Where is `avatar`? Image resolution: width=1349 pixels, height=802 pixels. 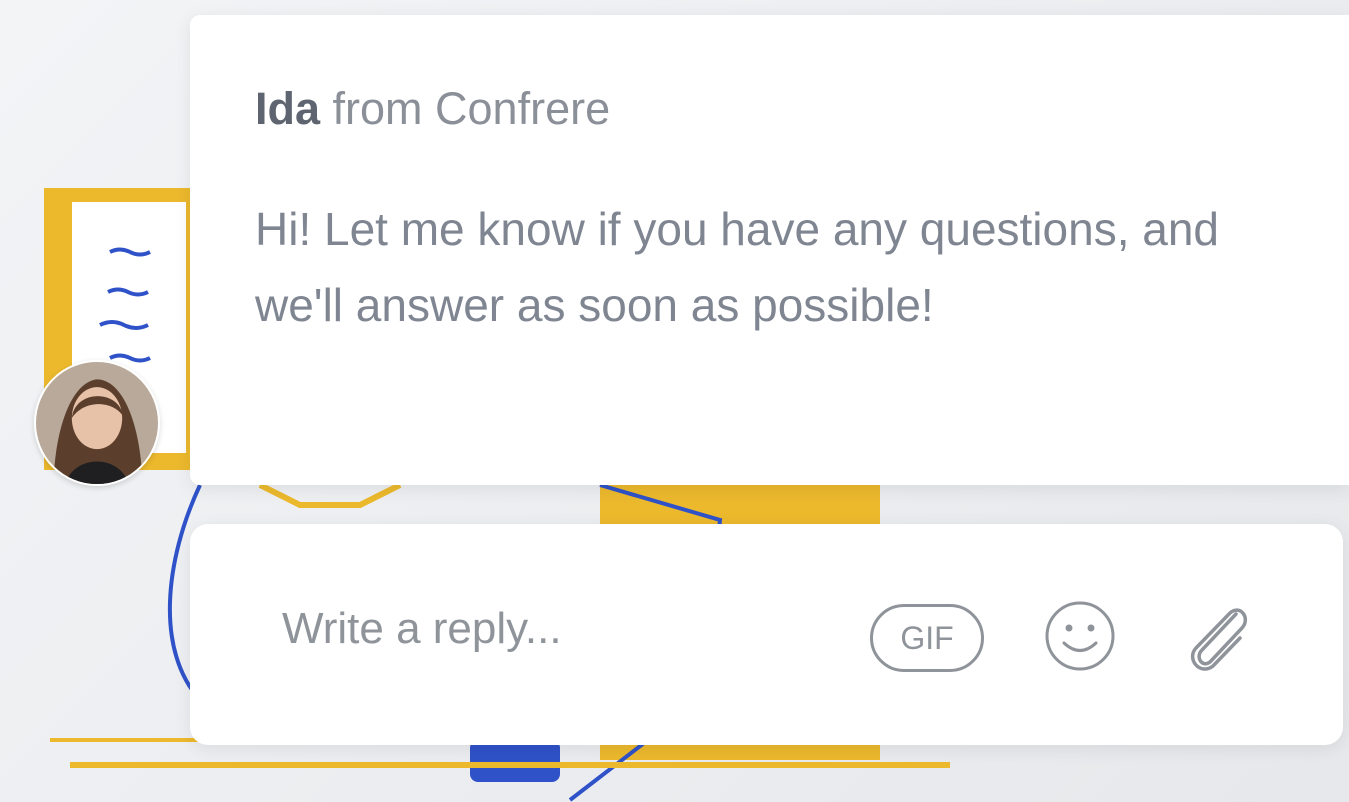 avatar is located at coordinates (97, 423).